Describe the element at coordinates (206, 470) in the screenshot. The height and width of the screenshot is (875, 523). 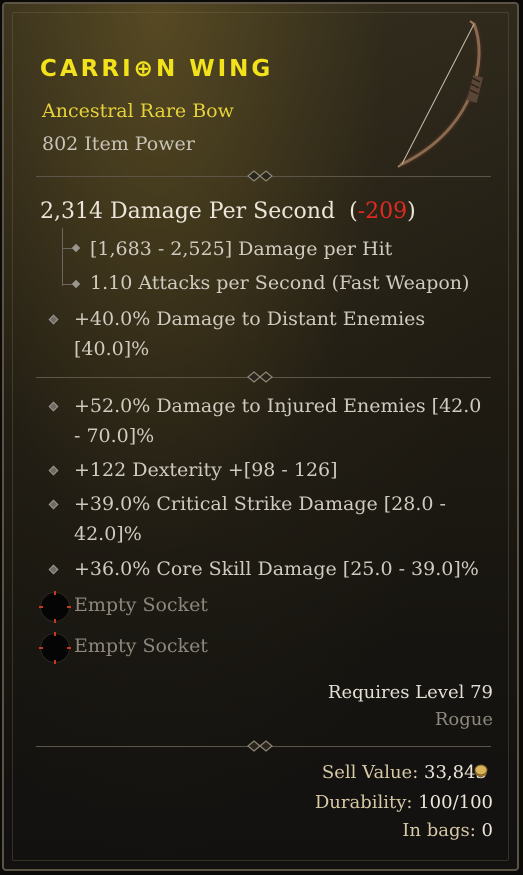
I see `affix-line1: +122 Dexterity +[98 - 126]` at that location.